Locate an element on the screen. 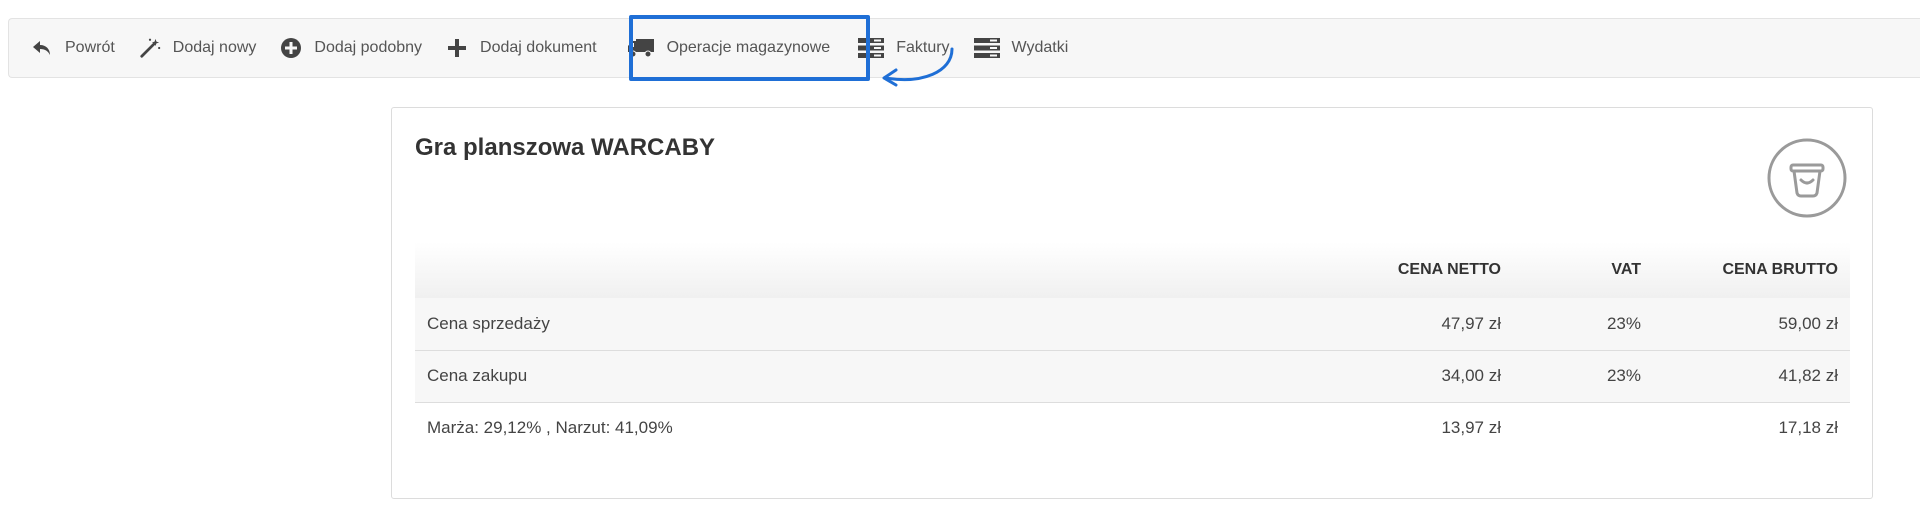 The image size is (1920, 507). table-row: Cena zakupu 34,00 zł 23% 41,82 zł is located at coordinates (1132, 376).